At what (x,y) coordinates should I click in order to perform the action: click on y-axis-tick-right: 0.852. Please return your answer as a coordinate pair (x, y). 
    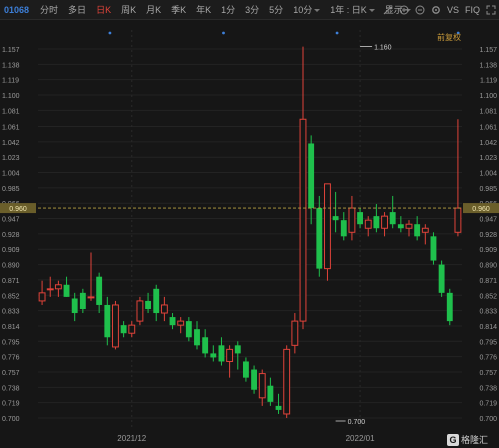
    Looking at the image, I should click on (488, 296).